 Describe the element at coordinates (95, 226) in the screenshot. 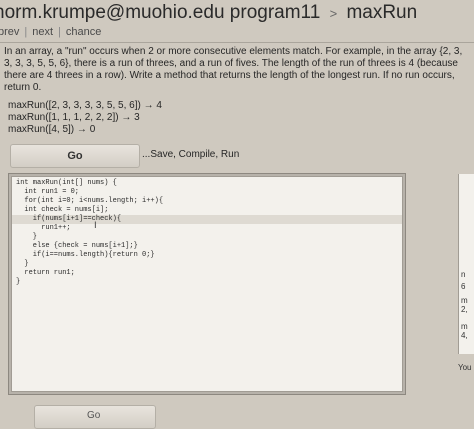

I see `text-cursor-icon: I` at that location.